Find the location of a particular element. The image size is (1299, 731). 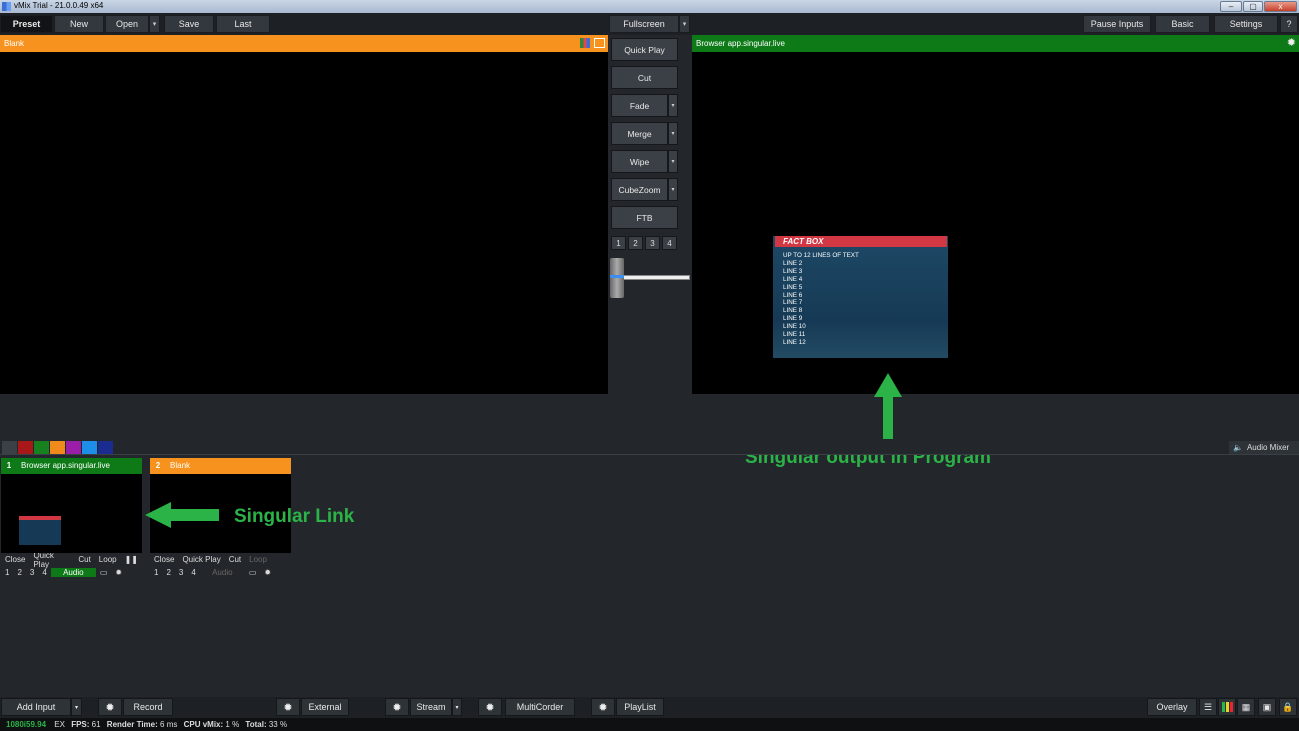

playlist-gear-icon: ✹ is located at coordinates (603, 707).